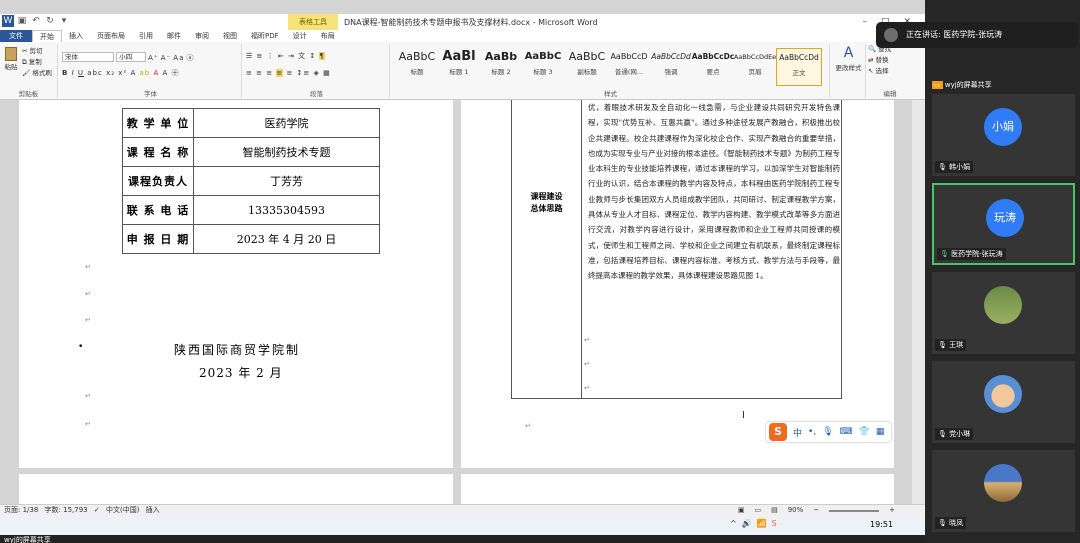  What do you see at coordinates (122, 510) in the screenshot?
I see `language-indicator: 中文(中国)` at bounding box center [122, 510].